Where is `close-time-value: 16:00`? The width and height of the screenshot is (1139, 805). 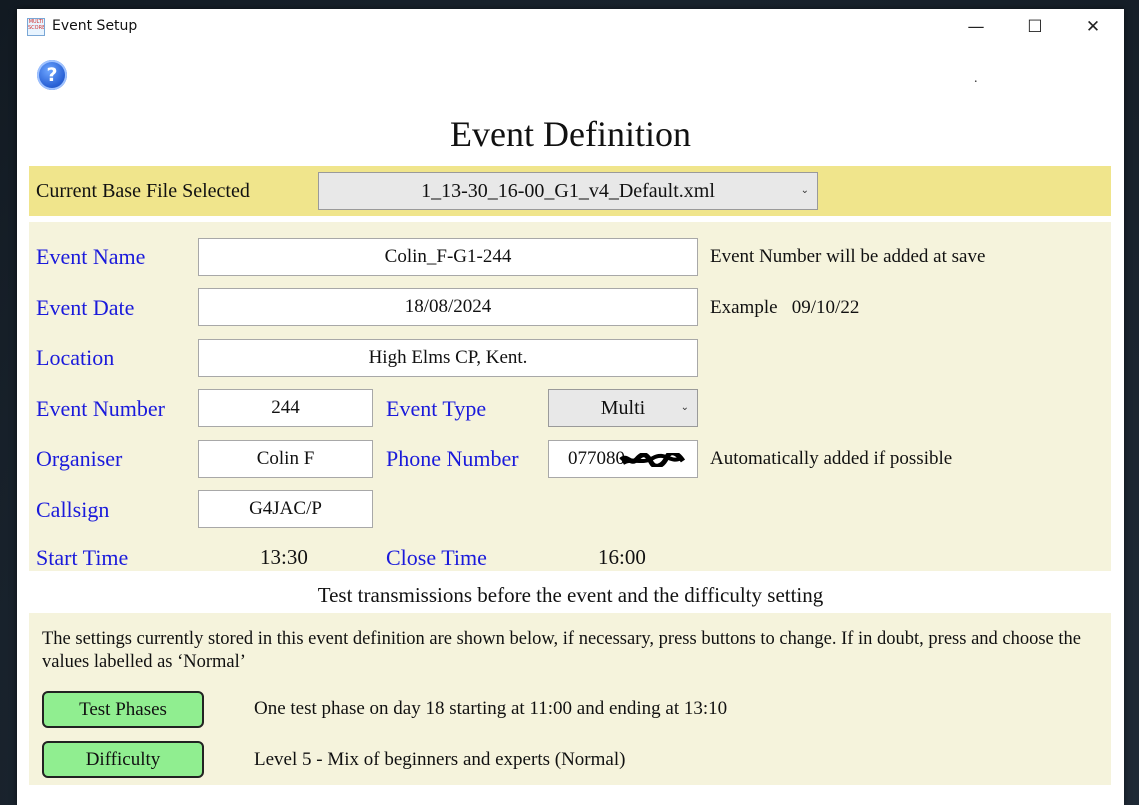 close-time-value: 16:00 is located at coordinates (622, 557).